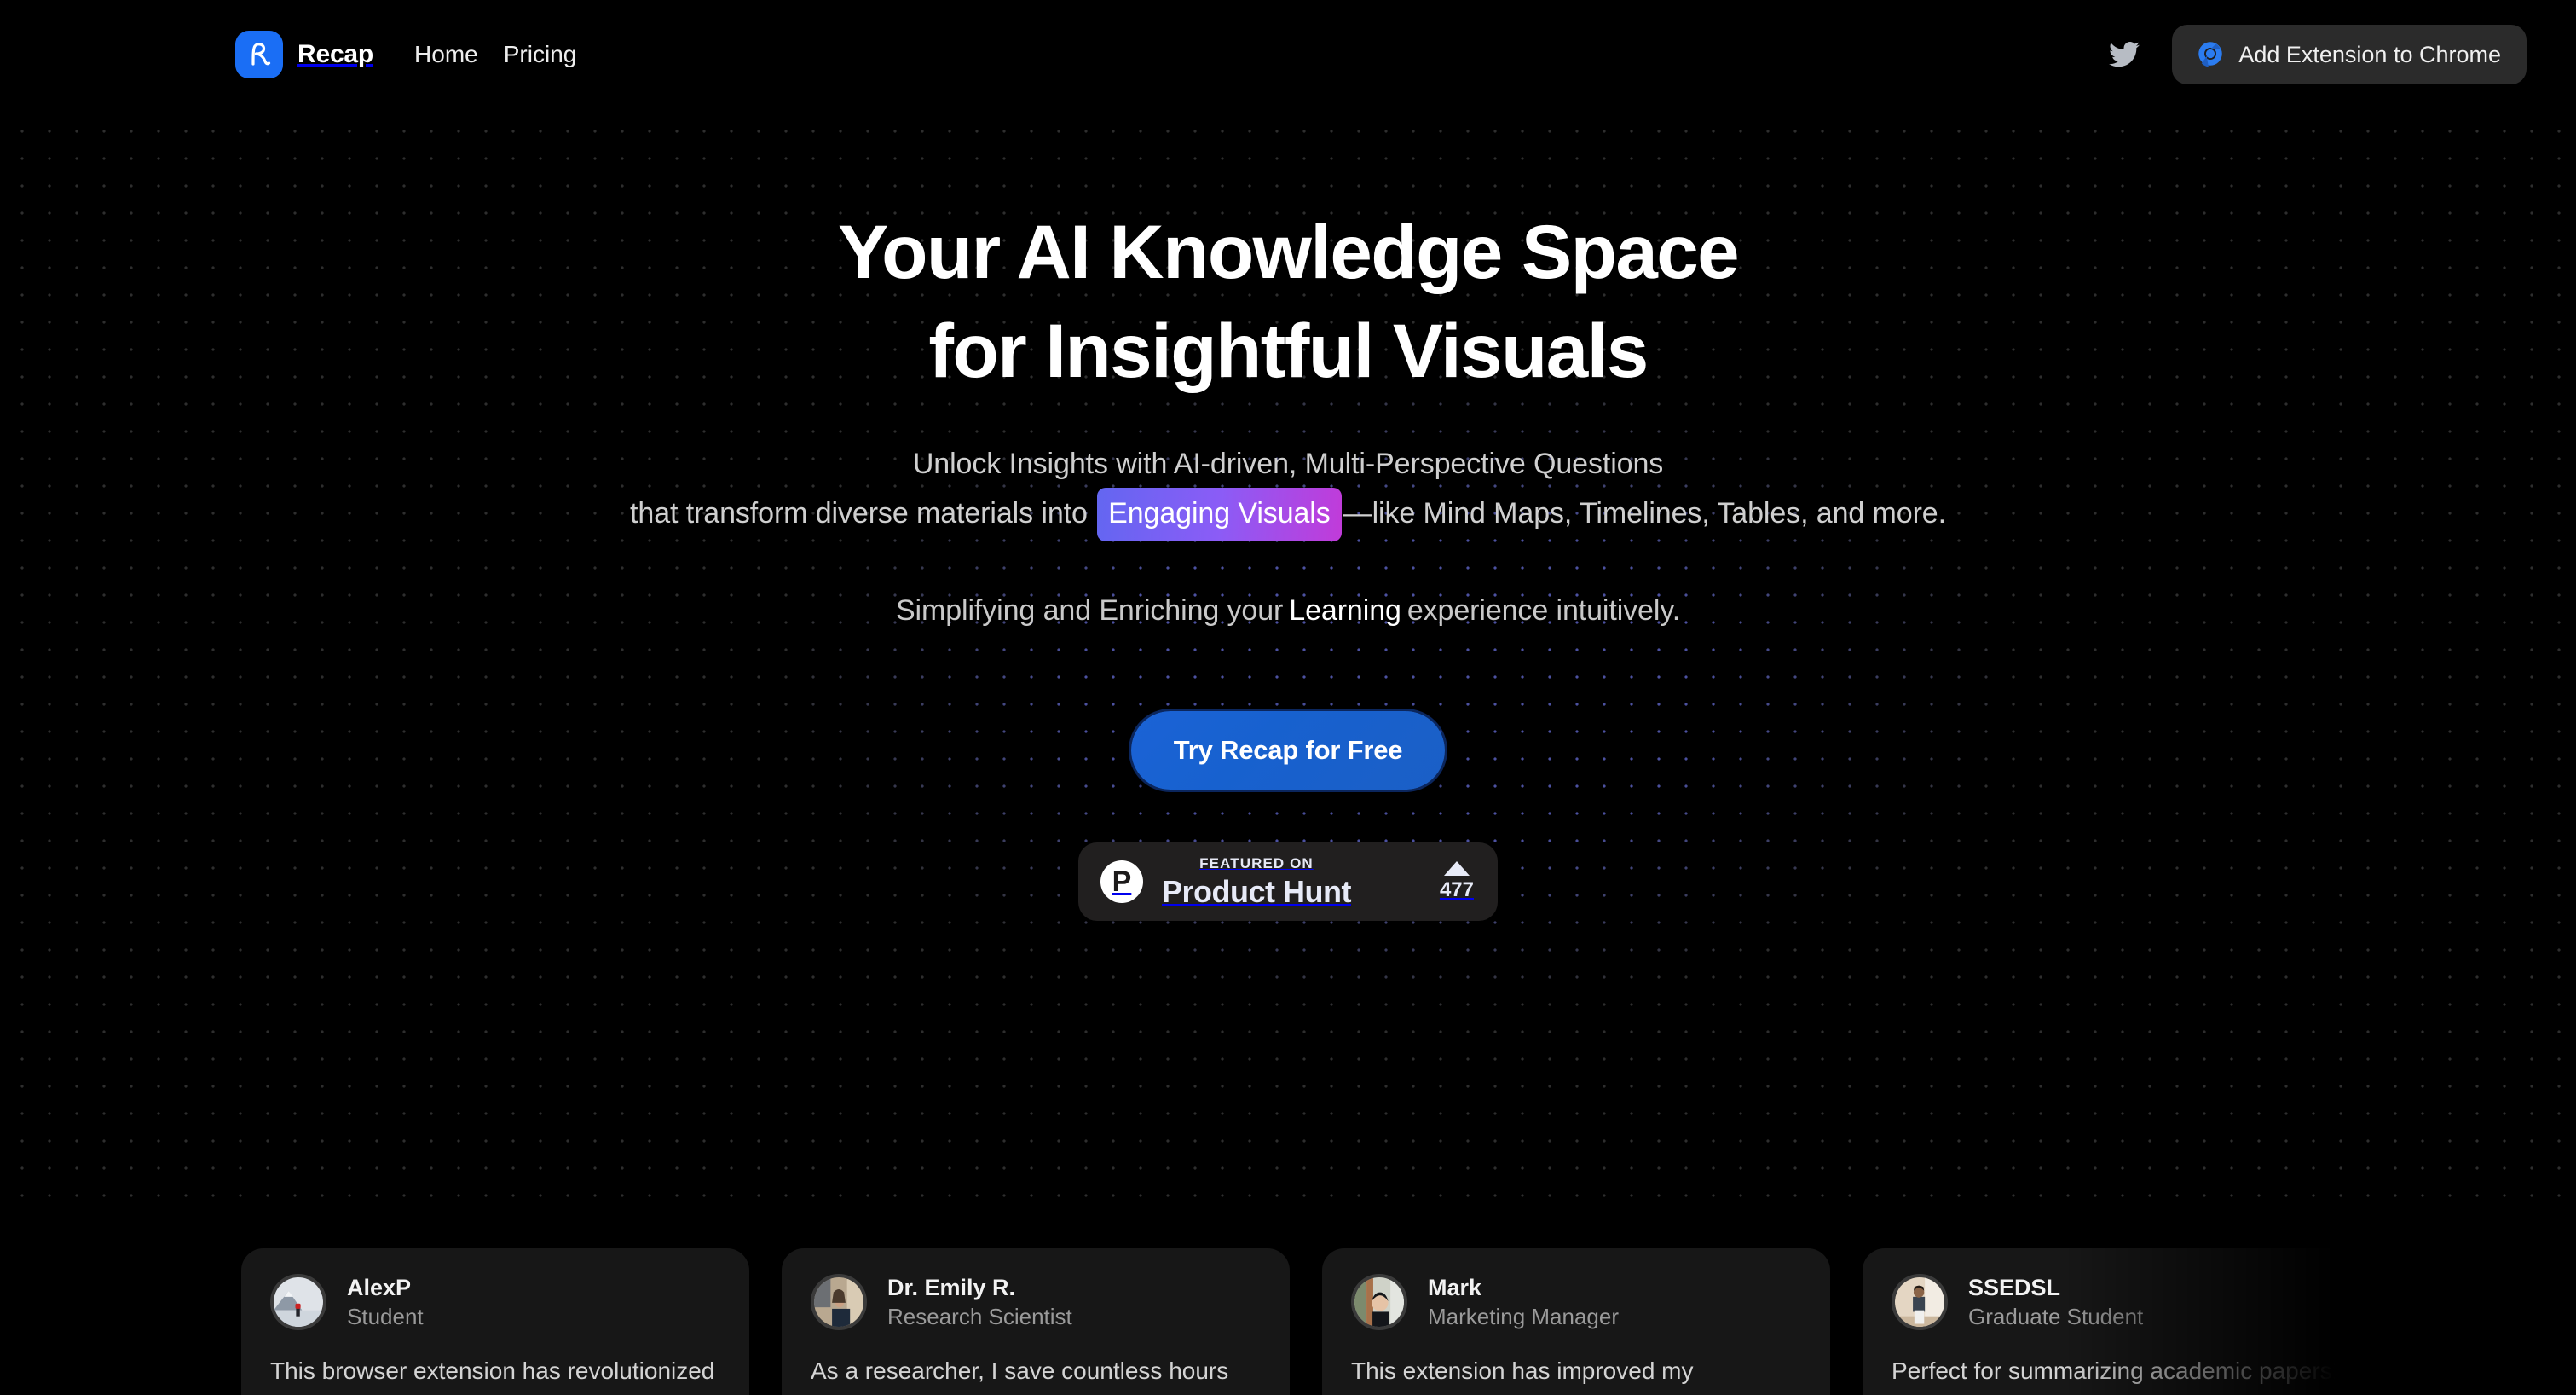 This screenshot has width=2576, height=1395. What do you see at coordinates (951, 1288) in the screenshot?
I see `testimonial-name: Dr. Emily R.` at bounding box center [951, 1288].